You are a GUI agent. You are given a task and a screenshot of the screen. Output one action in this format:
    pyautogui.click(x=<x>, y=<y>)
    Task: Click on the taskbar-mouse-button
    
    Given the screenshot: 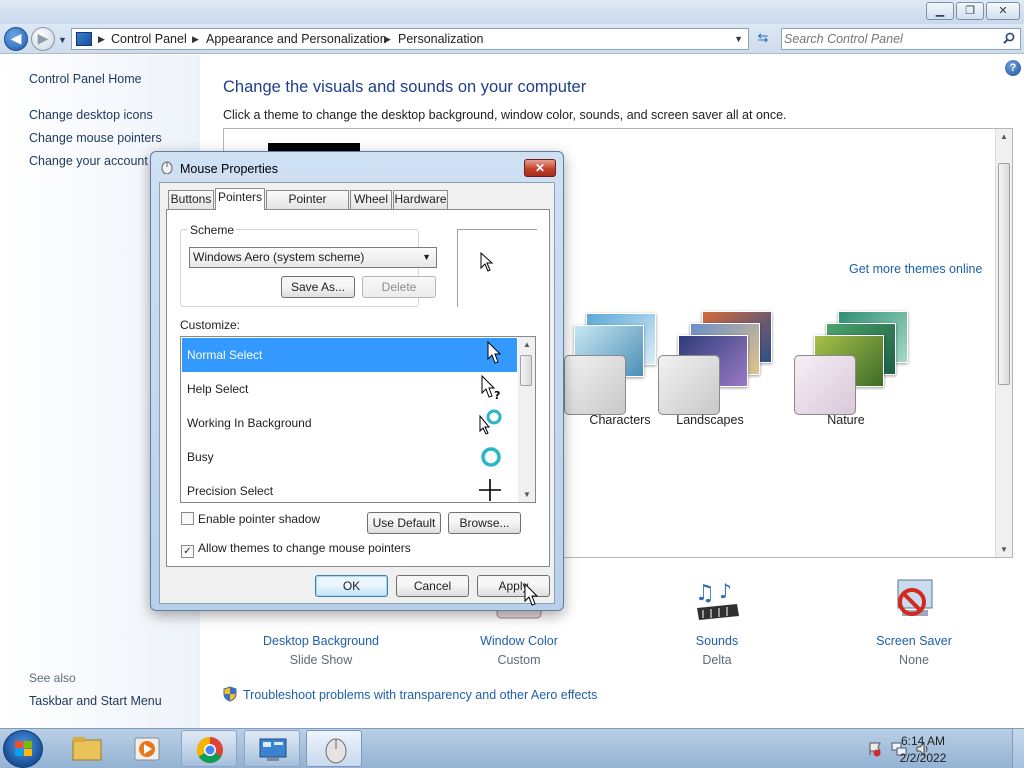 What is the action you would take?
    pyautogui.click(x=334, y=748)
    